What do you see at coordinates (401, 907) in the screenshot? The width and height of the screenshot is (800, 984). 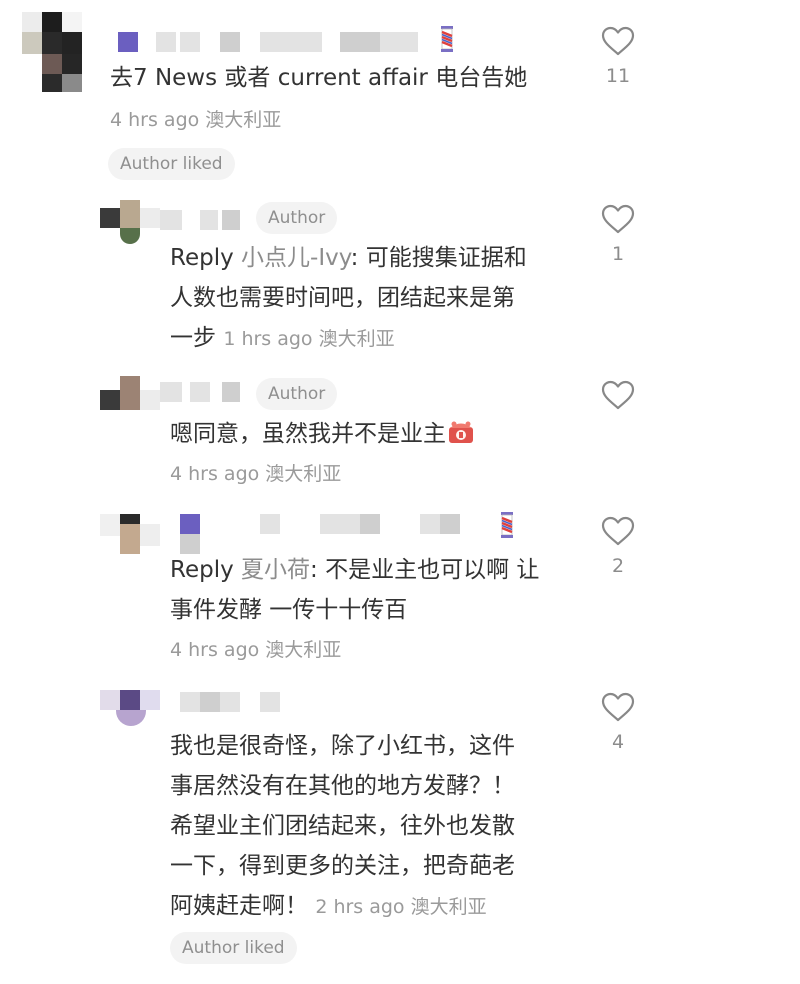 I see `comment-meta: 2 hrs ago 澳大利亚` at bounding box center [401, 907].